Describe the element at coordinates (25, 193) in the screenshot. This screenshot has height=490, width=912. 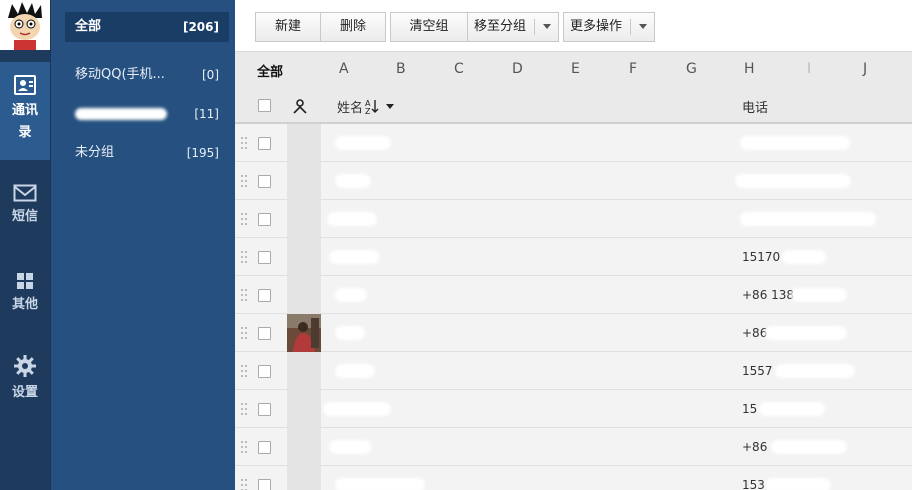
I see `envelope-icon` at that location.